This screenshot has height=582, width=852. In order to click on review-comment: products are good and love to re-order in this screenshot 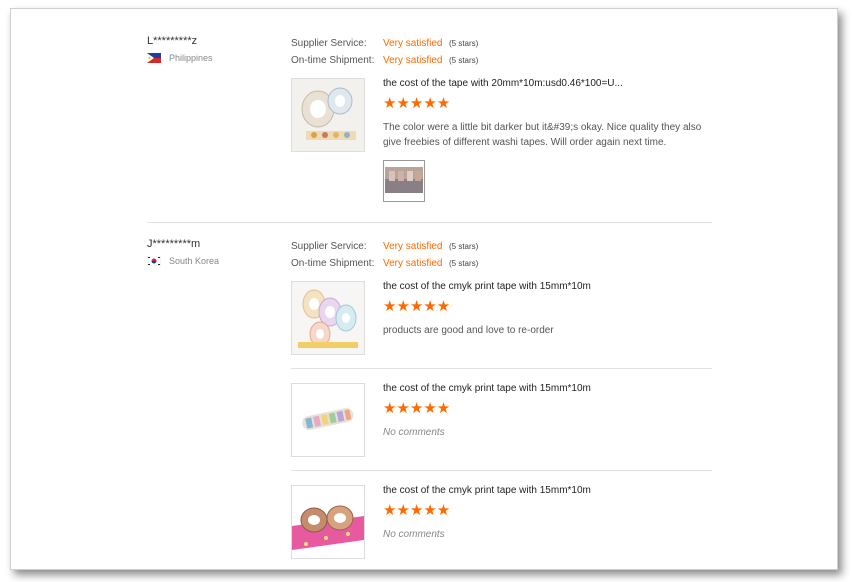, I will do `click(468, 330)`.